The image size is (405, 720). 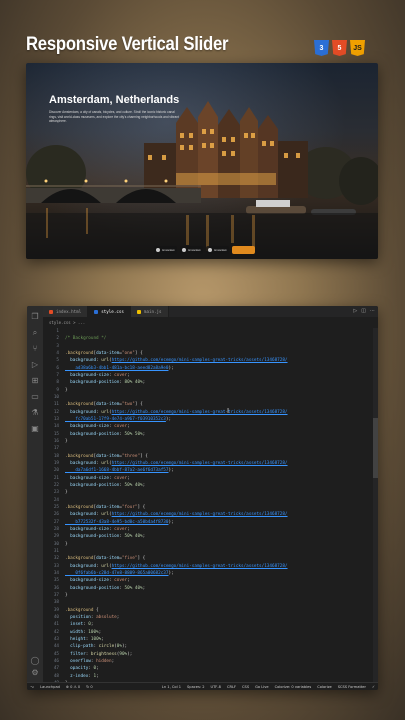 What do you see at coordinates (35, 333) in the screenshot?
I see `search-icon: ⌕` at bounding box center [35, 333].